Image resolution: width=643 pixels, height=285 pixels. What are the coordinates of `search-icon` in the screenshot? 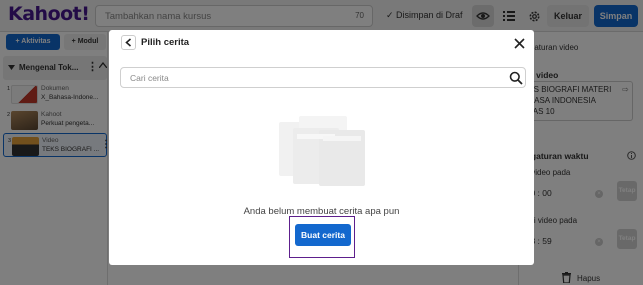 It's located at (516, 78).